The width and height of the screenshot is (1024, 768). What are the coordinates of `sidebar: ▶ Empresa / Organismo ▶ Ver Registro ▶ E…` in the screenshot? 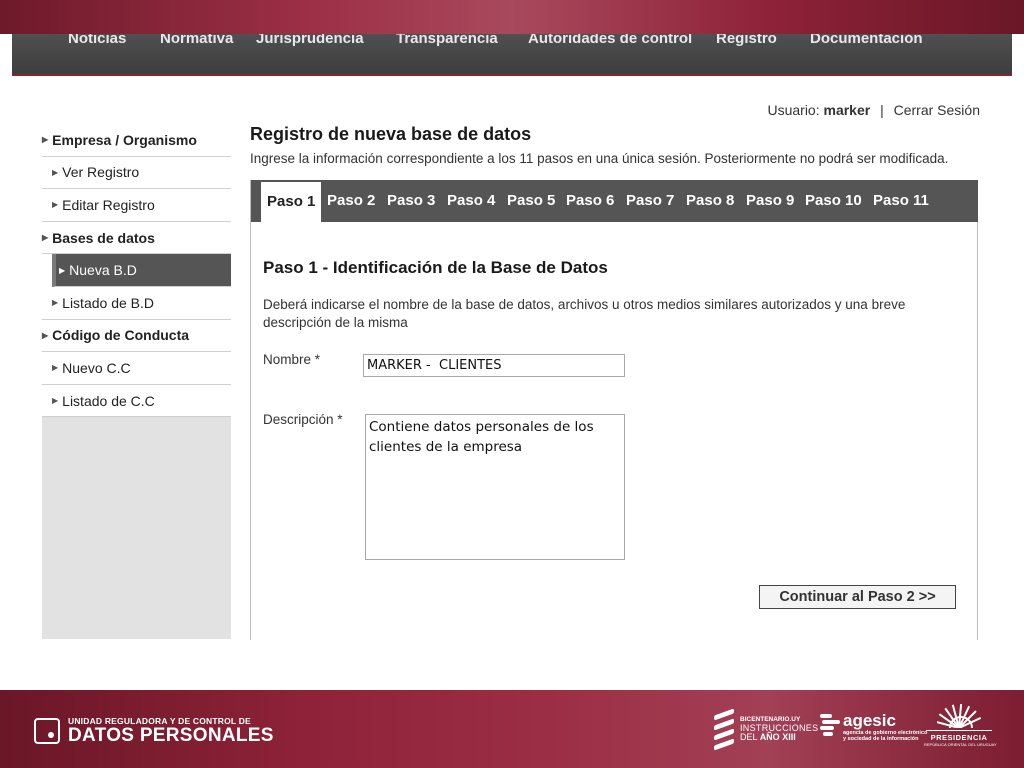 It's located at (136, 381).